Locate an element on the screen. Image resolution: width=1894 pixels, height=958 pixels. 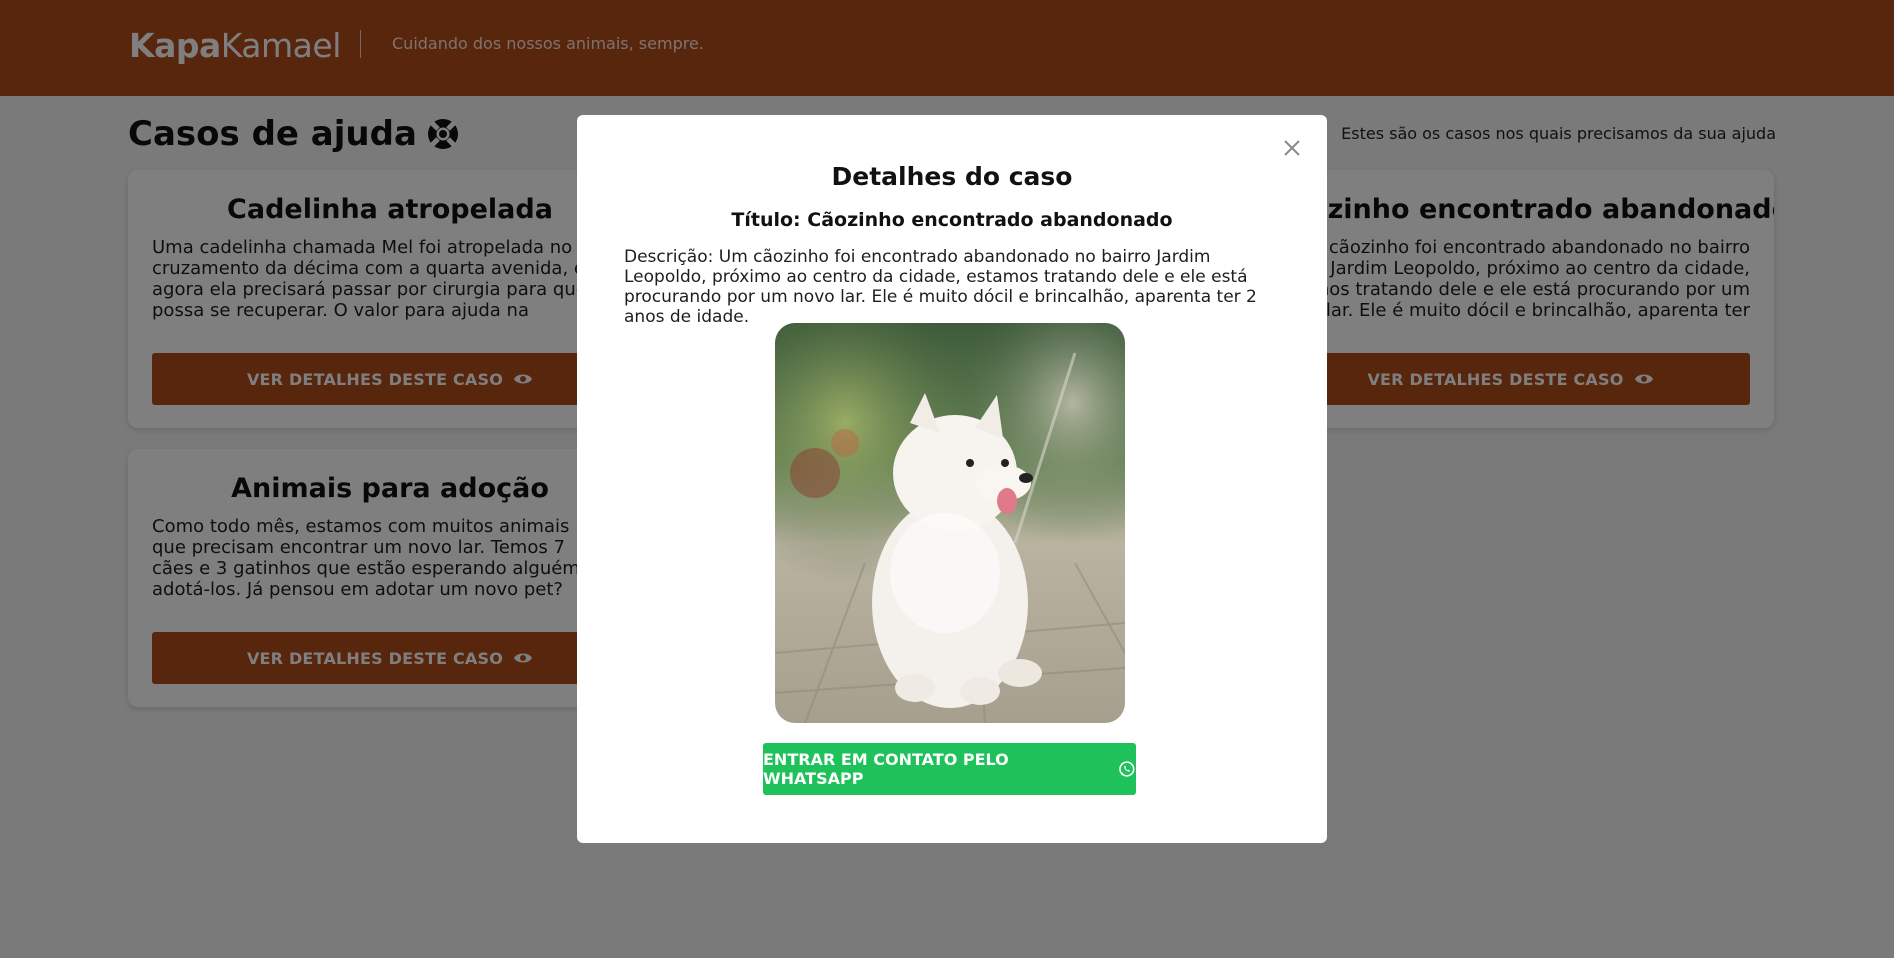
whatsapp-contact-button: ENTRAR EM CONTATO PELO WHATSAPP is located at coordinates (949, 769).